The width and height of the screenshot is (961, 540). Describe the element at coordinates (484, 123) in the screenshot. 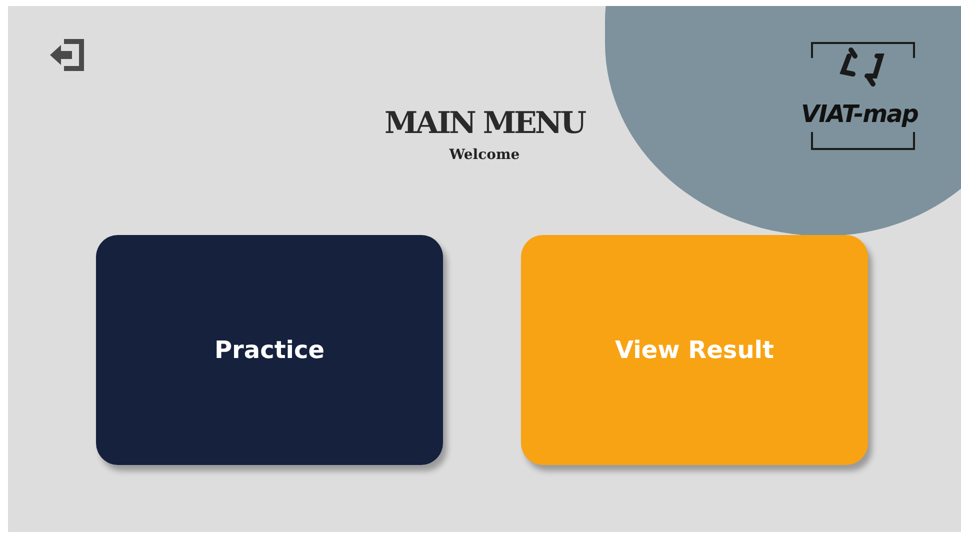

I see `menu-title: MAIN MENU` at that location.